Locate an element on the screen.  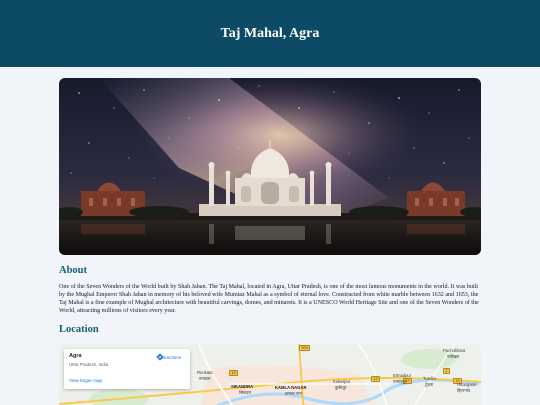
map-label-runkata-hindi: रुनकता is located at coordinates (205, 378).